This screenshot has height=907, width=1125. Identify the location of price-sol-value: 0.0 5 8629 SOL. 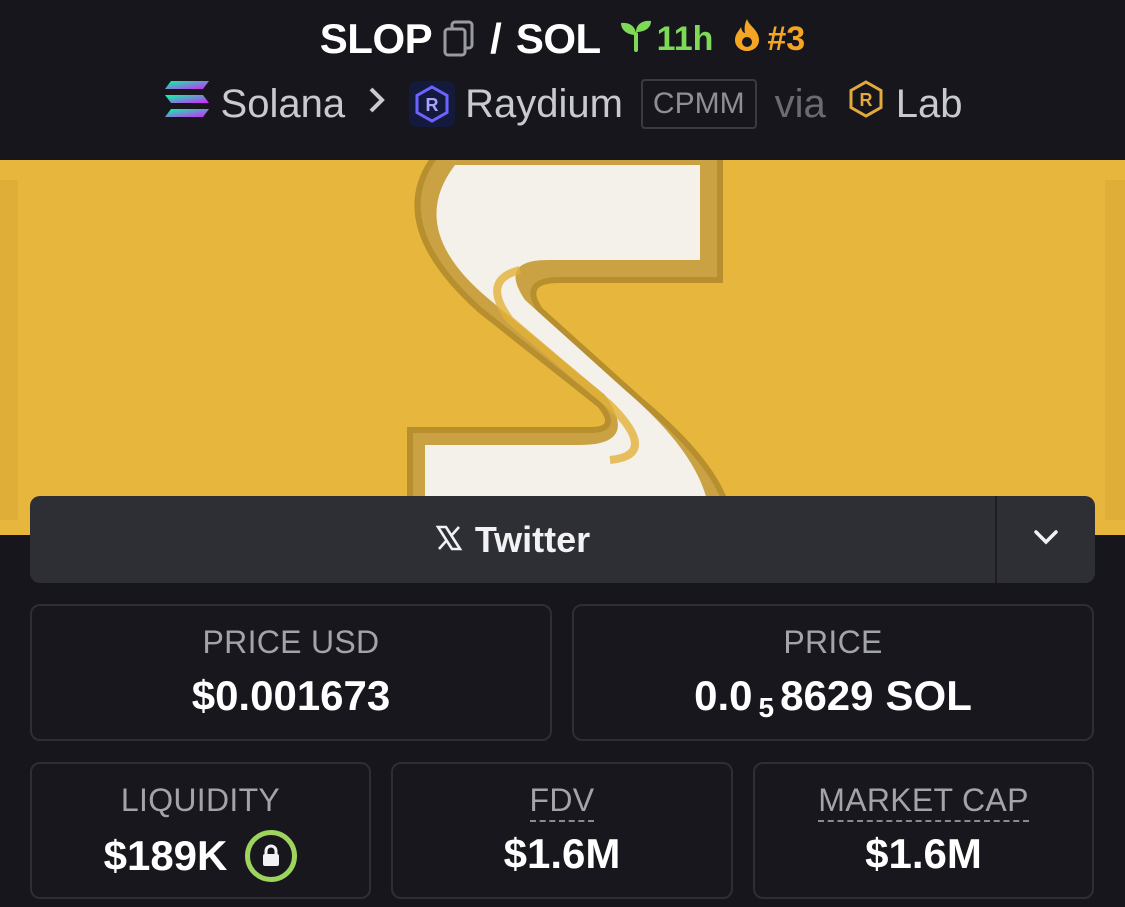
(833, 697).